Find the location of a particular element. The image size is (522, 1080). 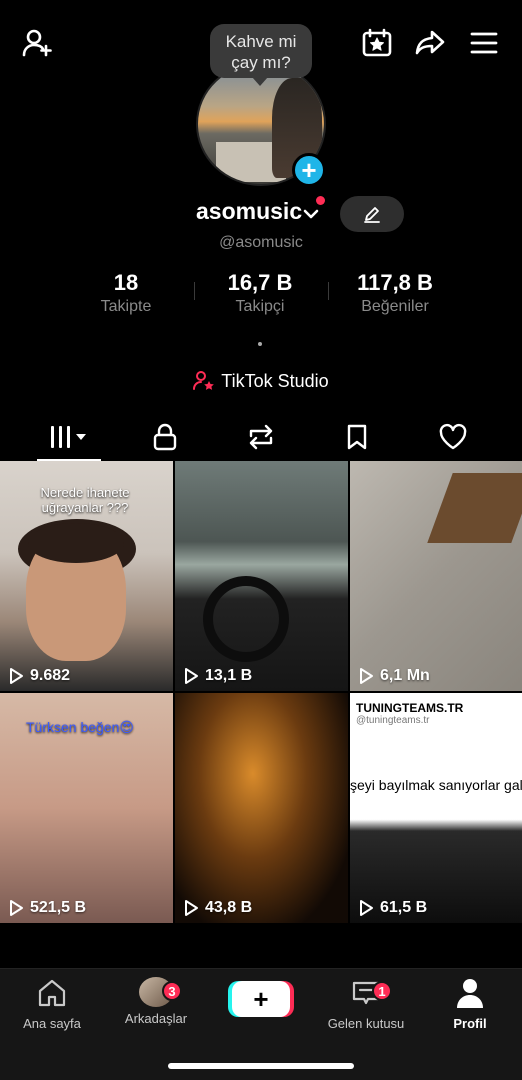

view-count-value: 9.682 is located at coordinates (50, 675).